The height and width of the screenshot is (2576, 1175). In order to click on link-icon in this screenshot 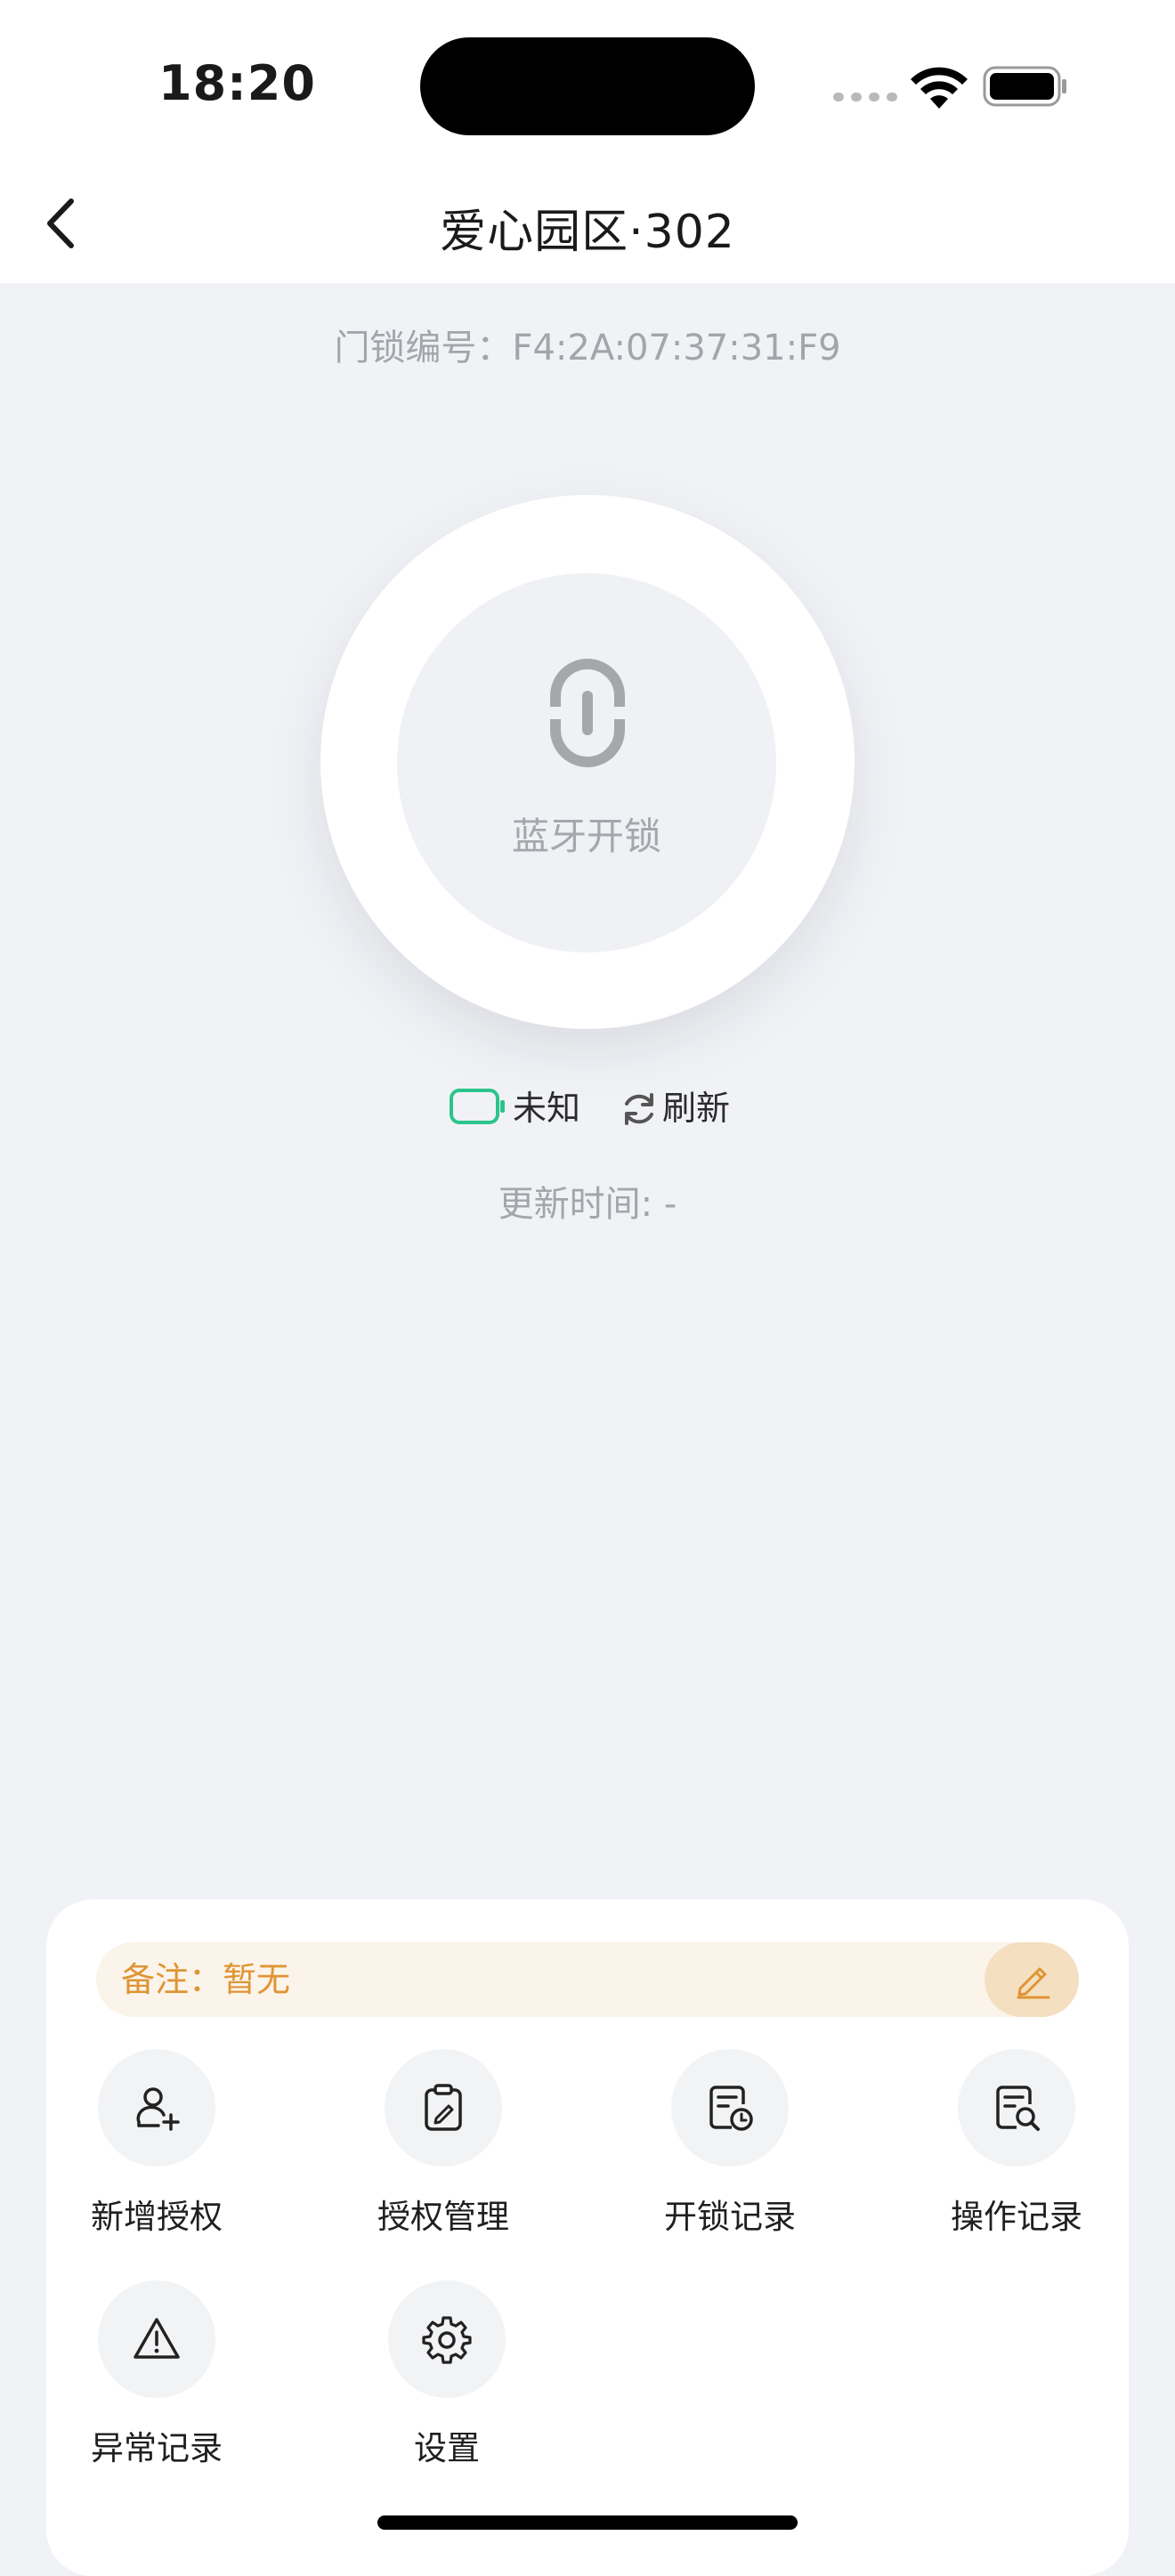, I will do `click(587, 713)`.